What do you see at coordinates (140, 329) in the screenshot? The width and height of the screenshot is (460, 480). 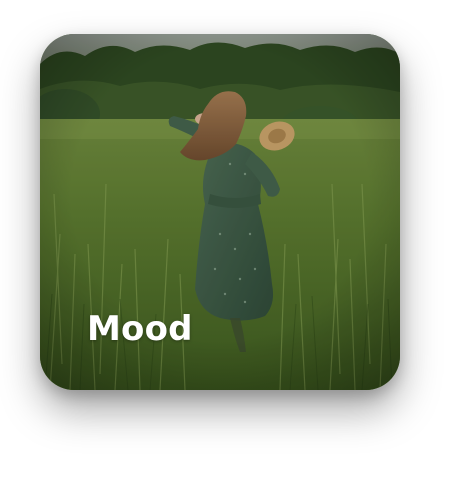 I see `tile-title: Mood` at bounding box center [140, 329].